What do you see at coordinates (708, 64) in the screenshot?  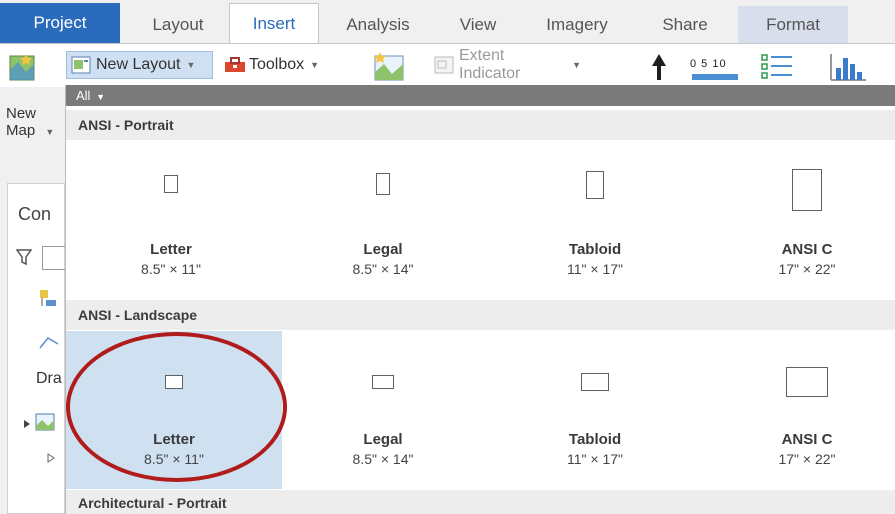 I see `scale-bar-numbers: 0 5 10` at bounding box center [708, 64].